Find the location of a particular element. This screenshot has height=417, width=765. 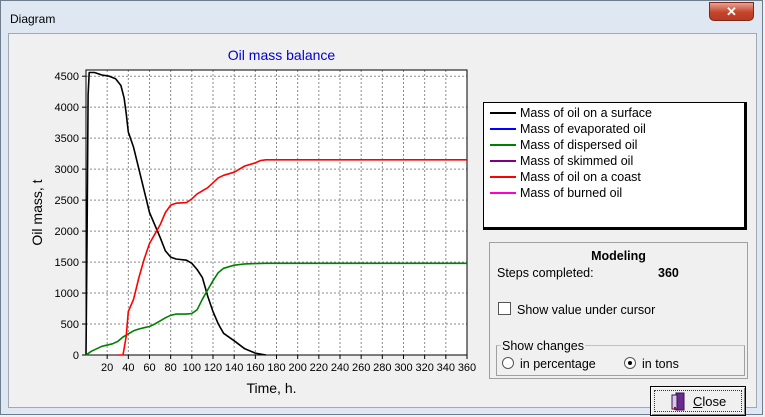

x-tick-label-160: 160 is located at coordinates (255, 368).